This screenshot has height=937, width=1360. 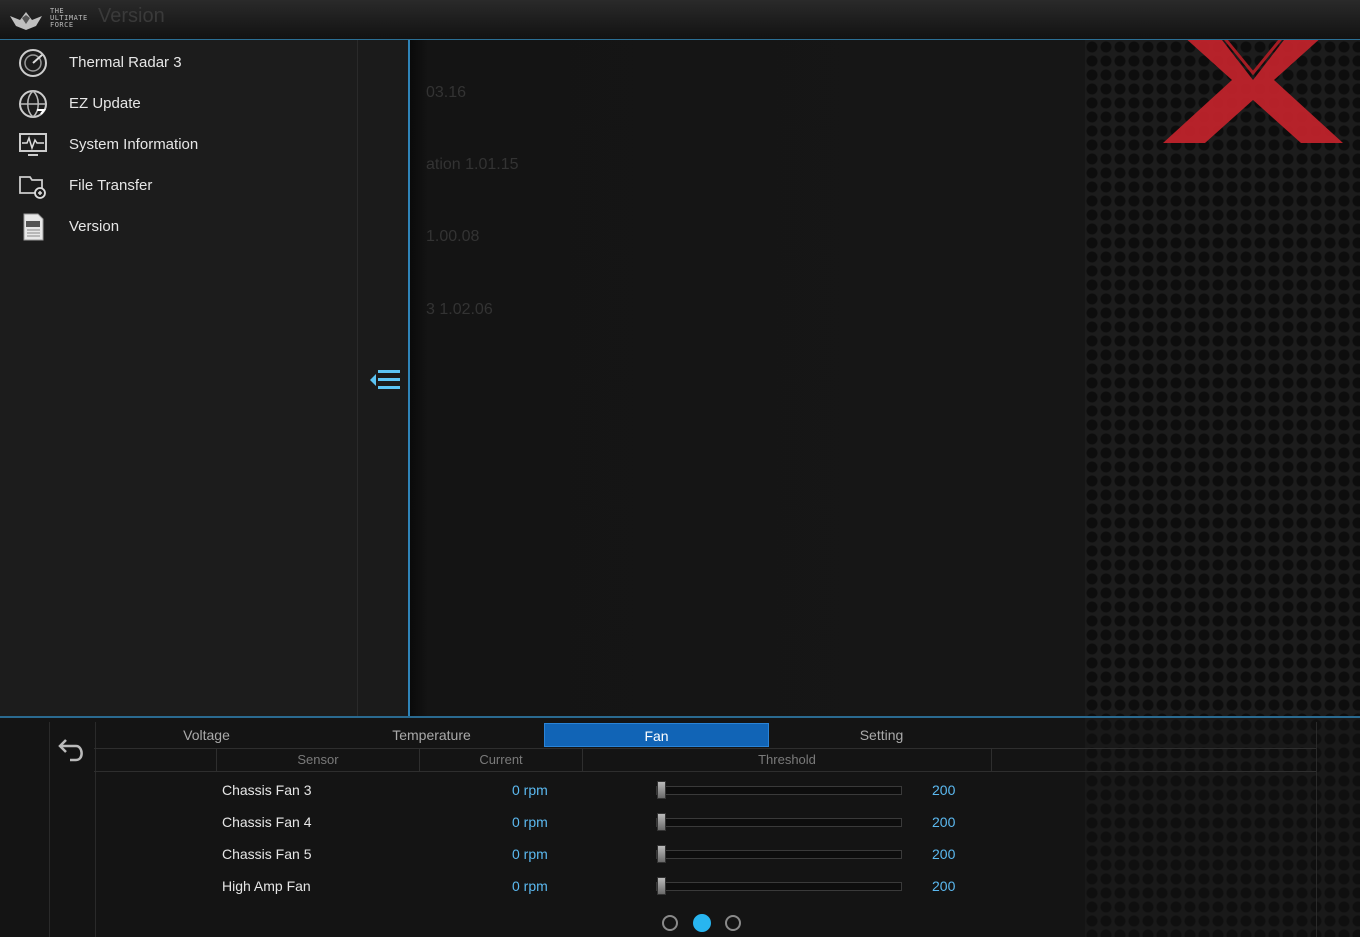 What do you see at coordinates (105, 103) in the screenshot?
I see `sidebar-item-label: EZ Update` at bounding box center [105, 103].